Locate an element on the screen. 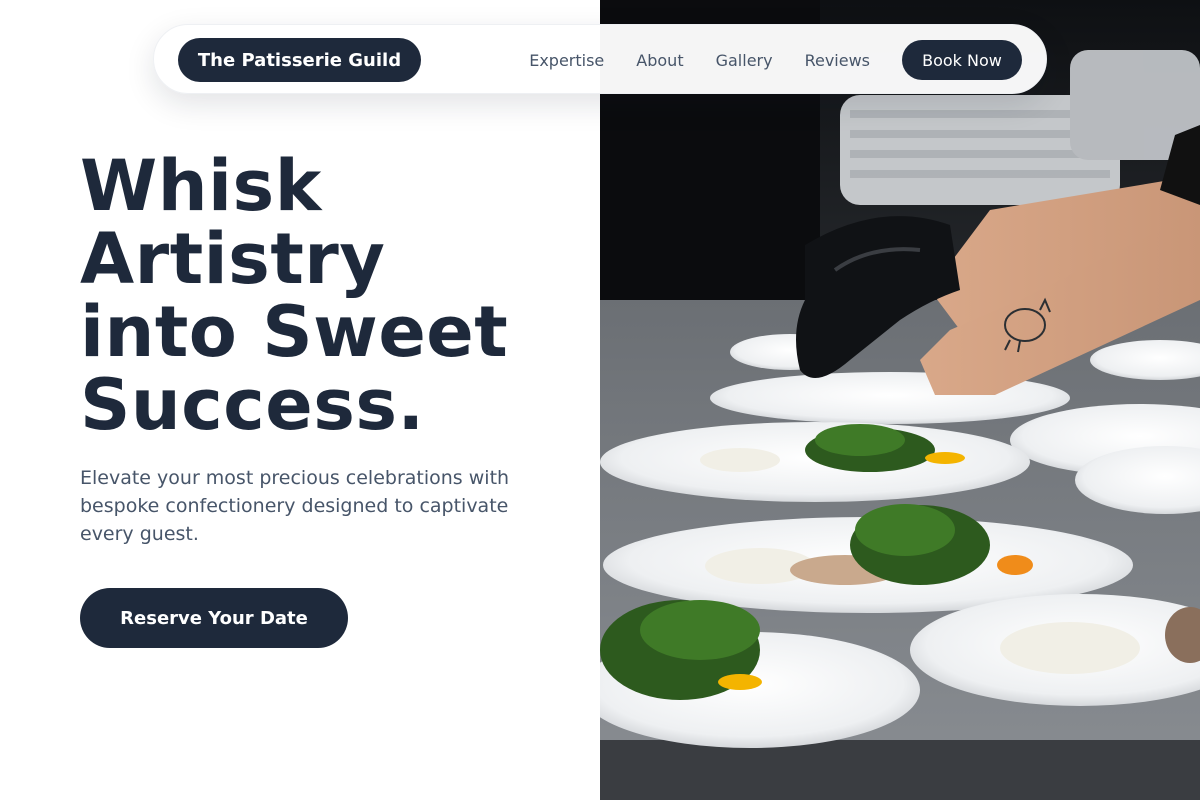 This screenshot has width=1200, height=800. reserve-date-button: Reserve Your Date is located at coordinates (214, 618).